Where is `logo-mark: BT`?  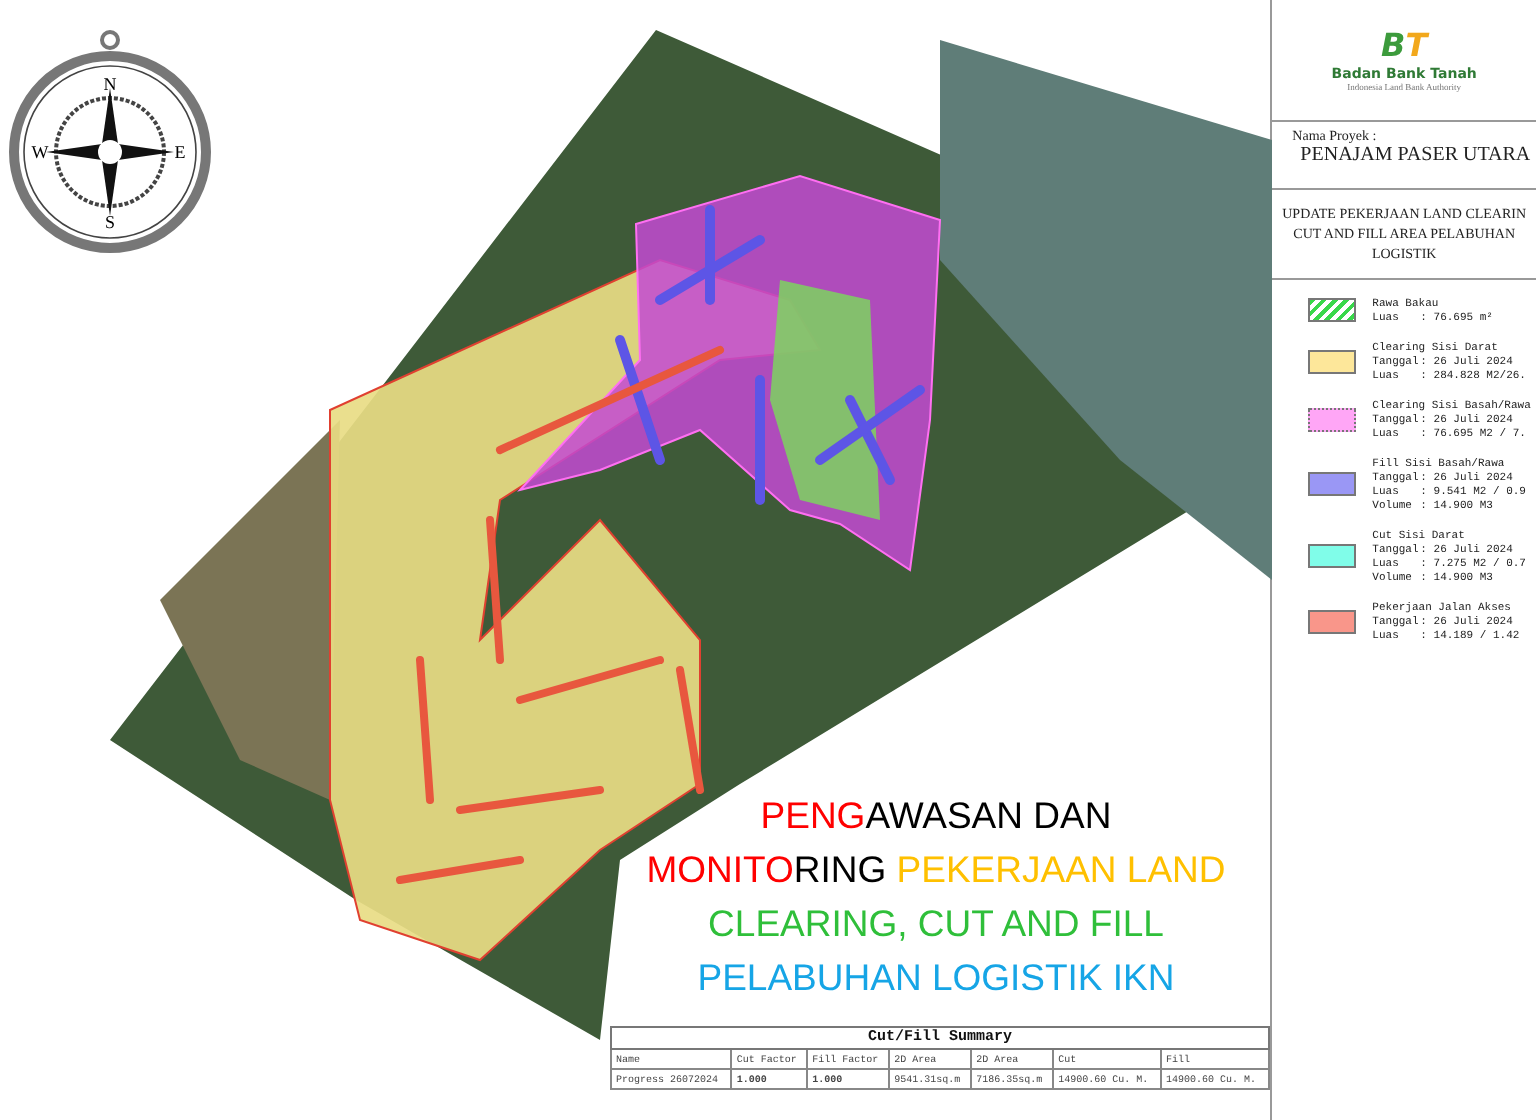
logo-mark: BT is located at coordinates (1404, 45).